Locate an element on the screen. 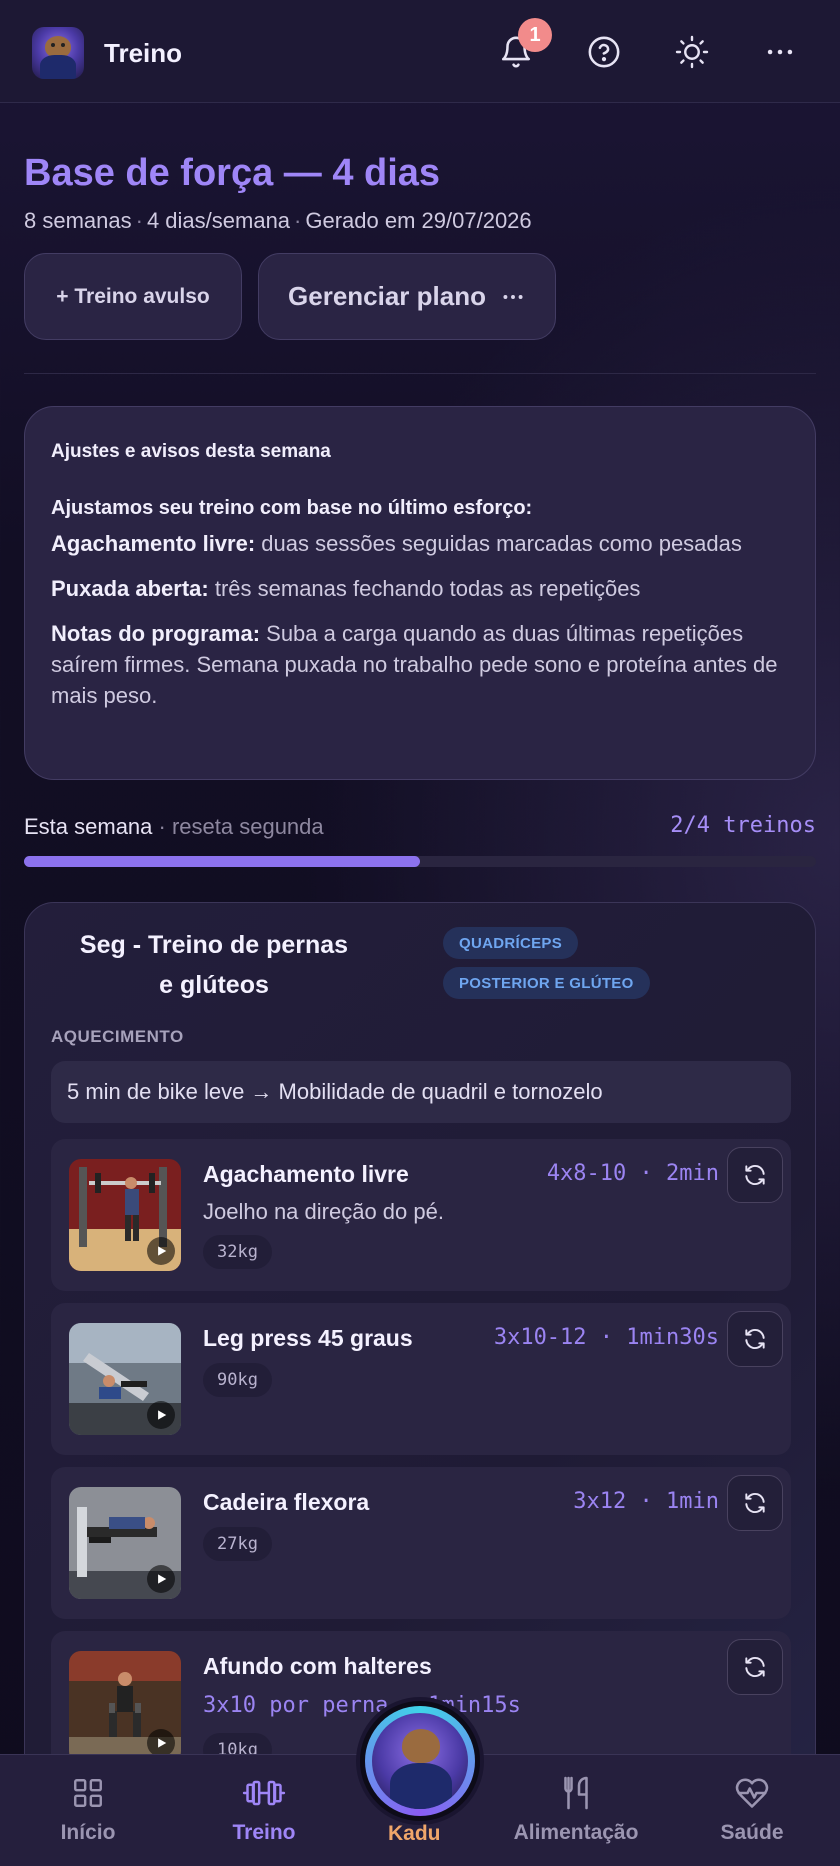 The image size is (840, 1866). exercise-tip: Joelho na direção do pé. is located at coordinates (323, 1211).